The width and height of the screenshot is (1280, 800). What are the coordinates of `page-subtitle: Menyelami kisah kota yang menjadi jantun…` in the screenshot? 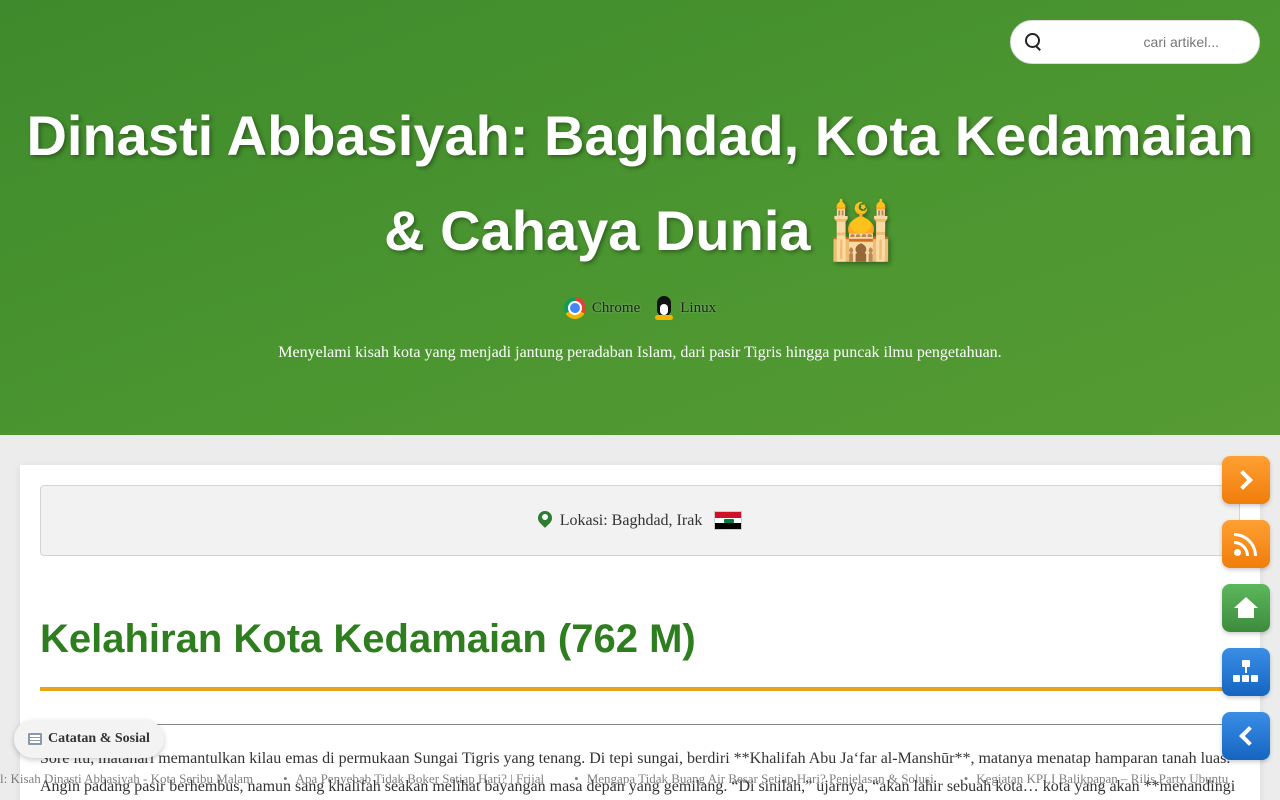 It's located at (640, 352).